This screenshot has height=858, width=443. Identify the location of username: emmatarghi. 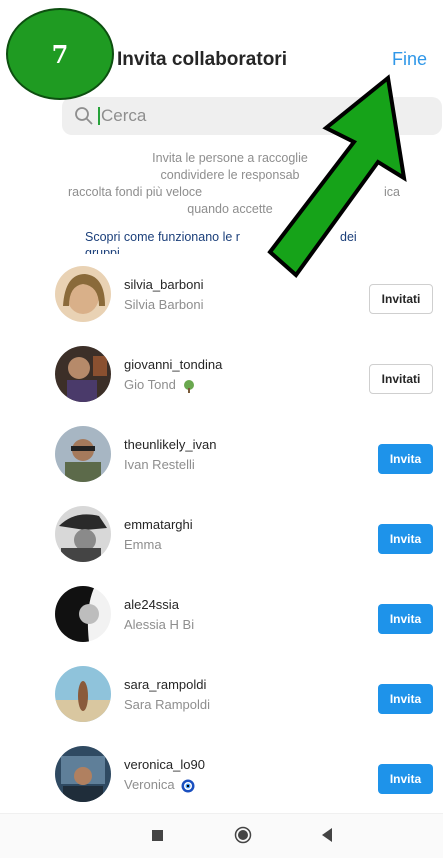
(158, 524).